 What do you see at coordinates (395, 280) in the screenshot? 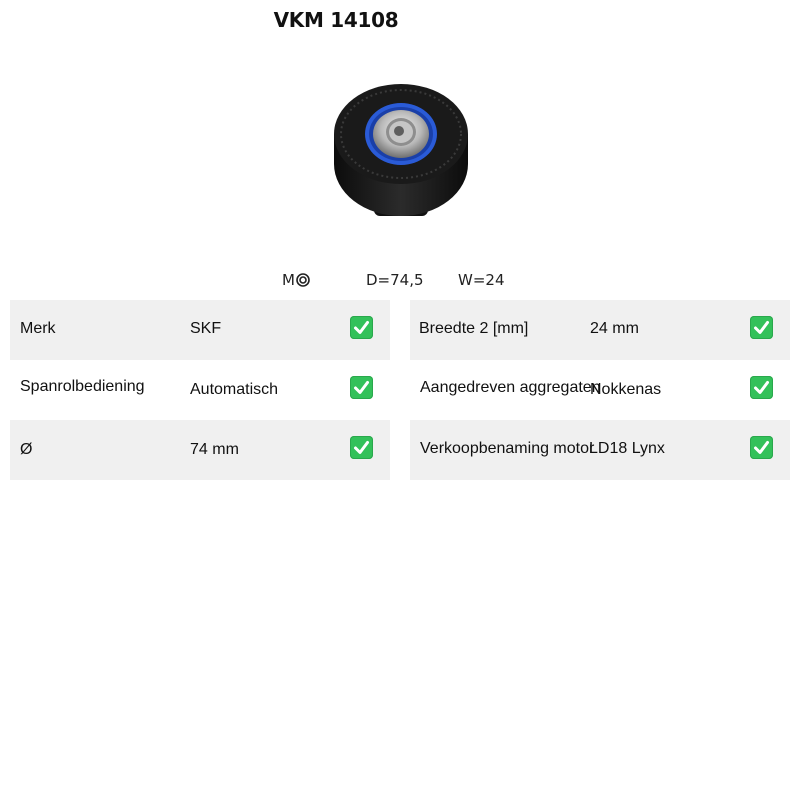
I see `diameter-spec: D=74,5` at bounding box center [395, 280].